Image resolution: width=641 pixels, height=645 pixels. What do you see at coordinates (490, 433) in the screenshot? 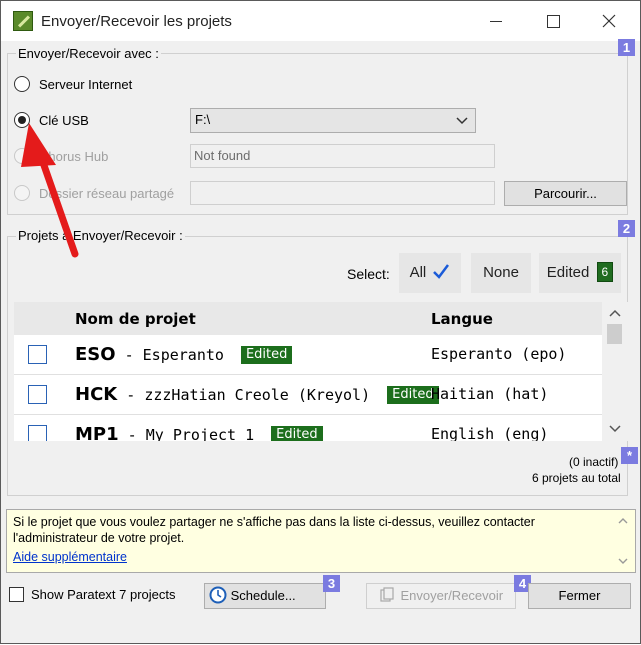
I see `language-cell: English (eng)` at bounding box center [490, 433].